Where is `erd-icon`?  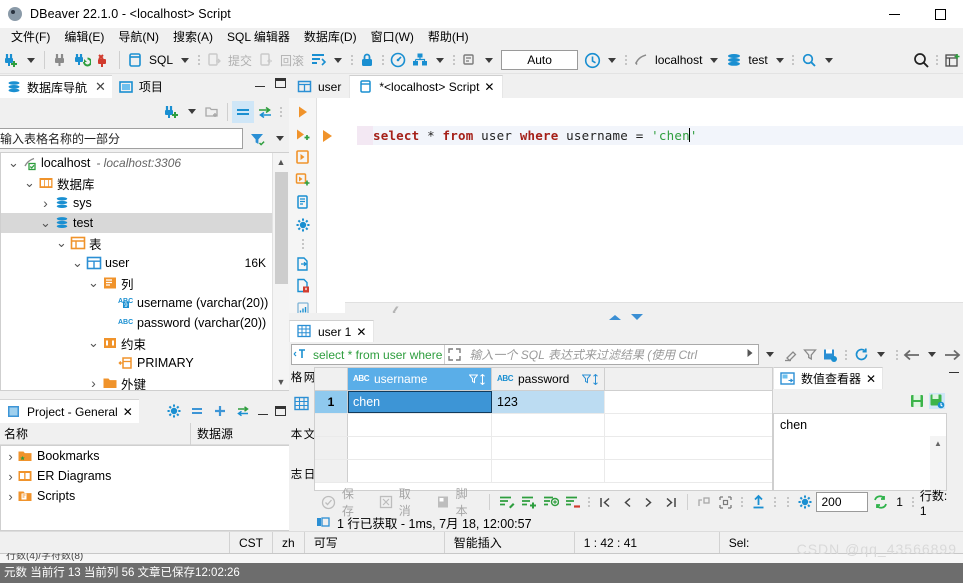
erd-icon is located at coordinates (420, 60).